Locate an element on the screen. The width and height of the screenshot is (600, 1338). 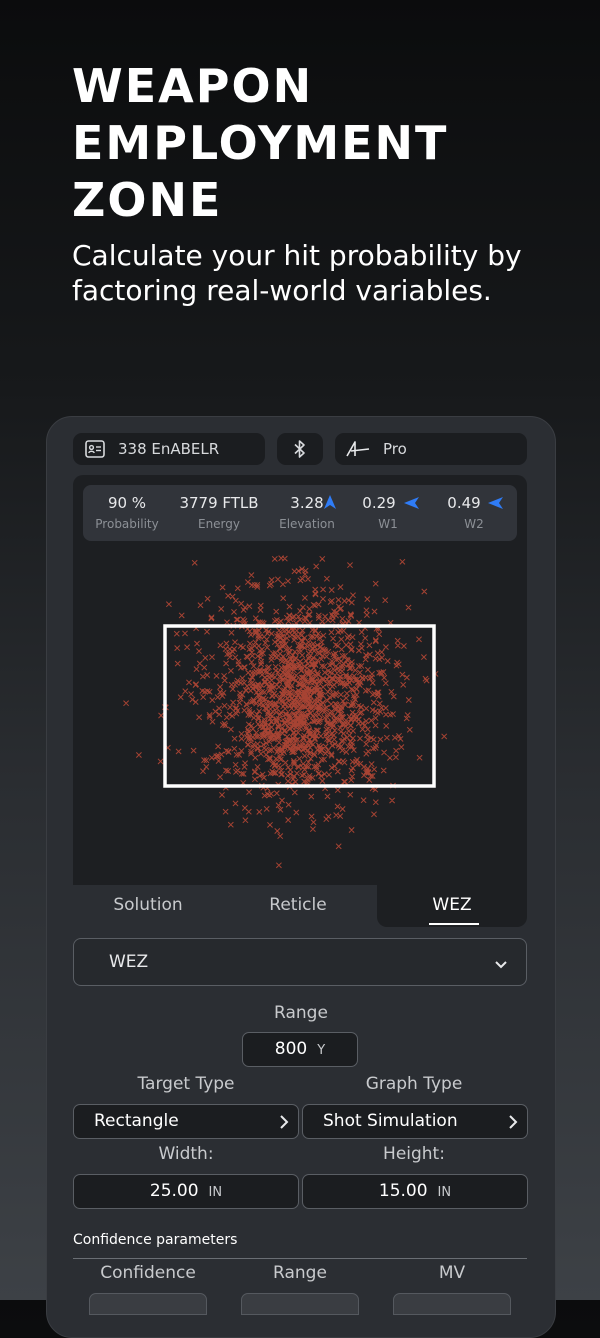
shot-mark-cloud is located at coordinates (285, 712).